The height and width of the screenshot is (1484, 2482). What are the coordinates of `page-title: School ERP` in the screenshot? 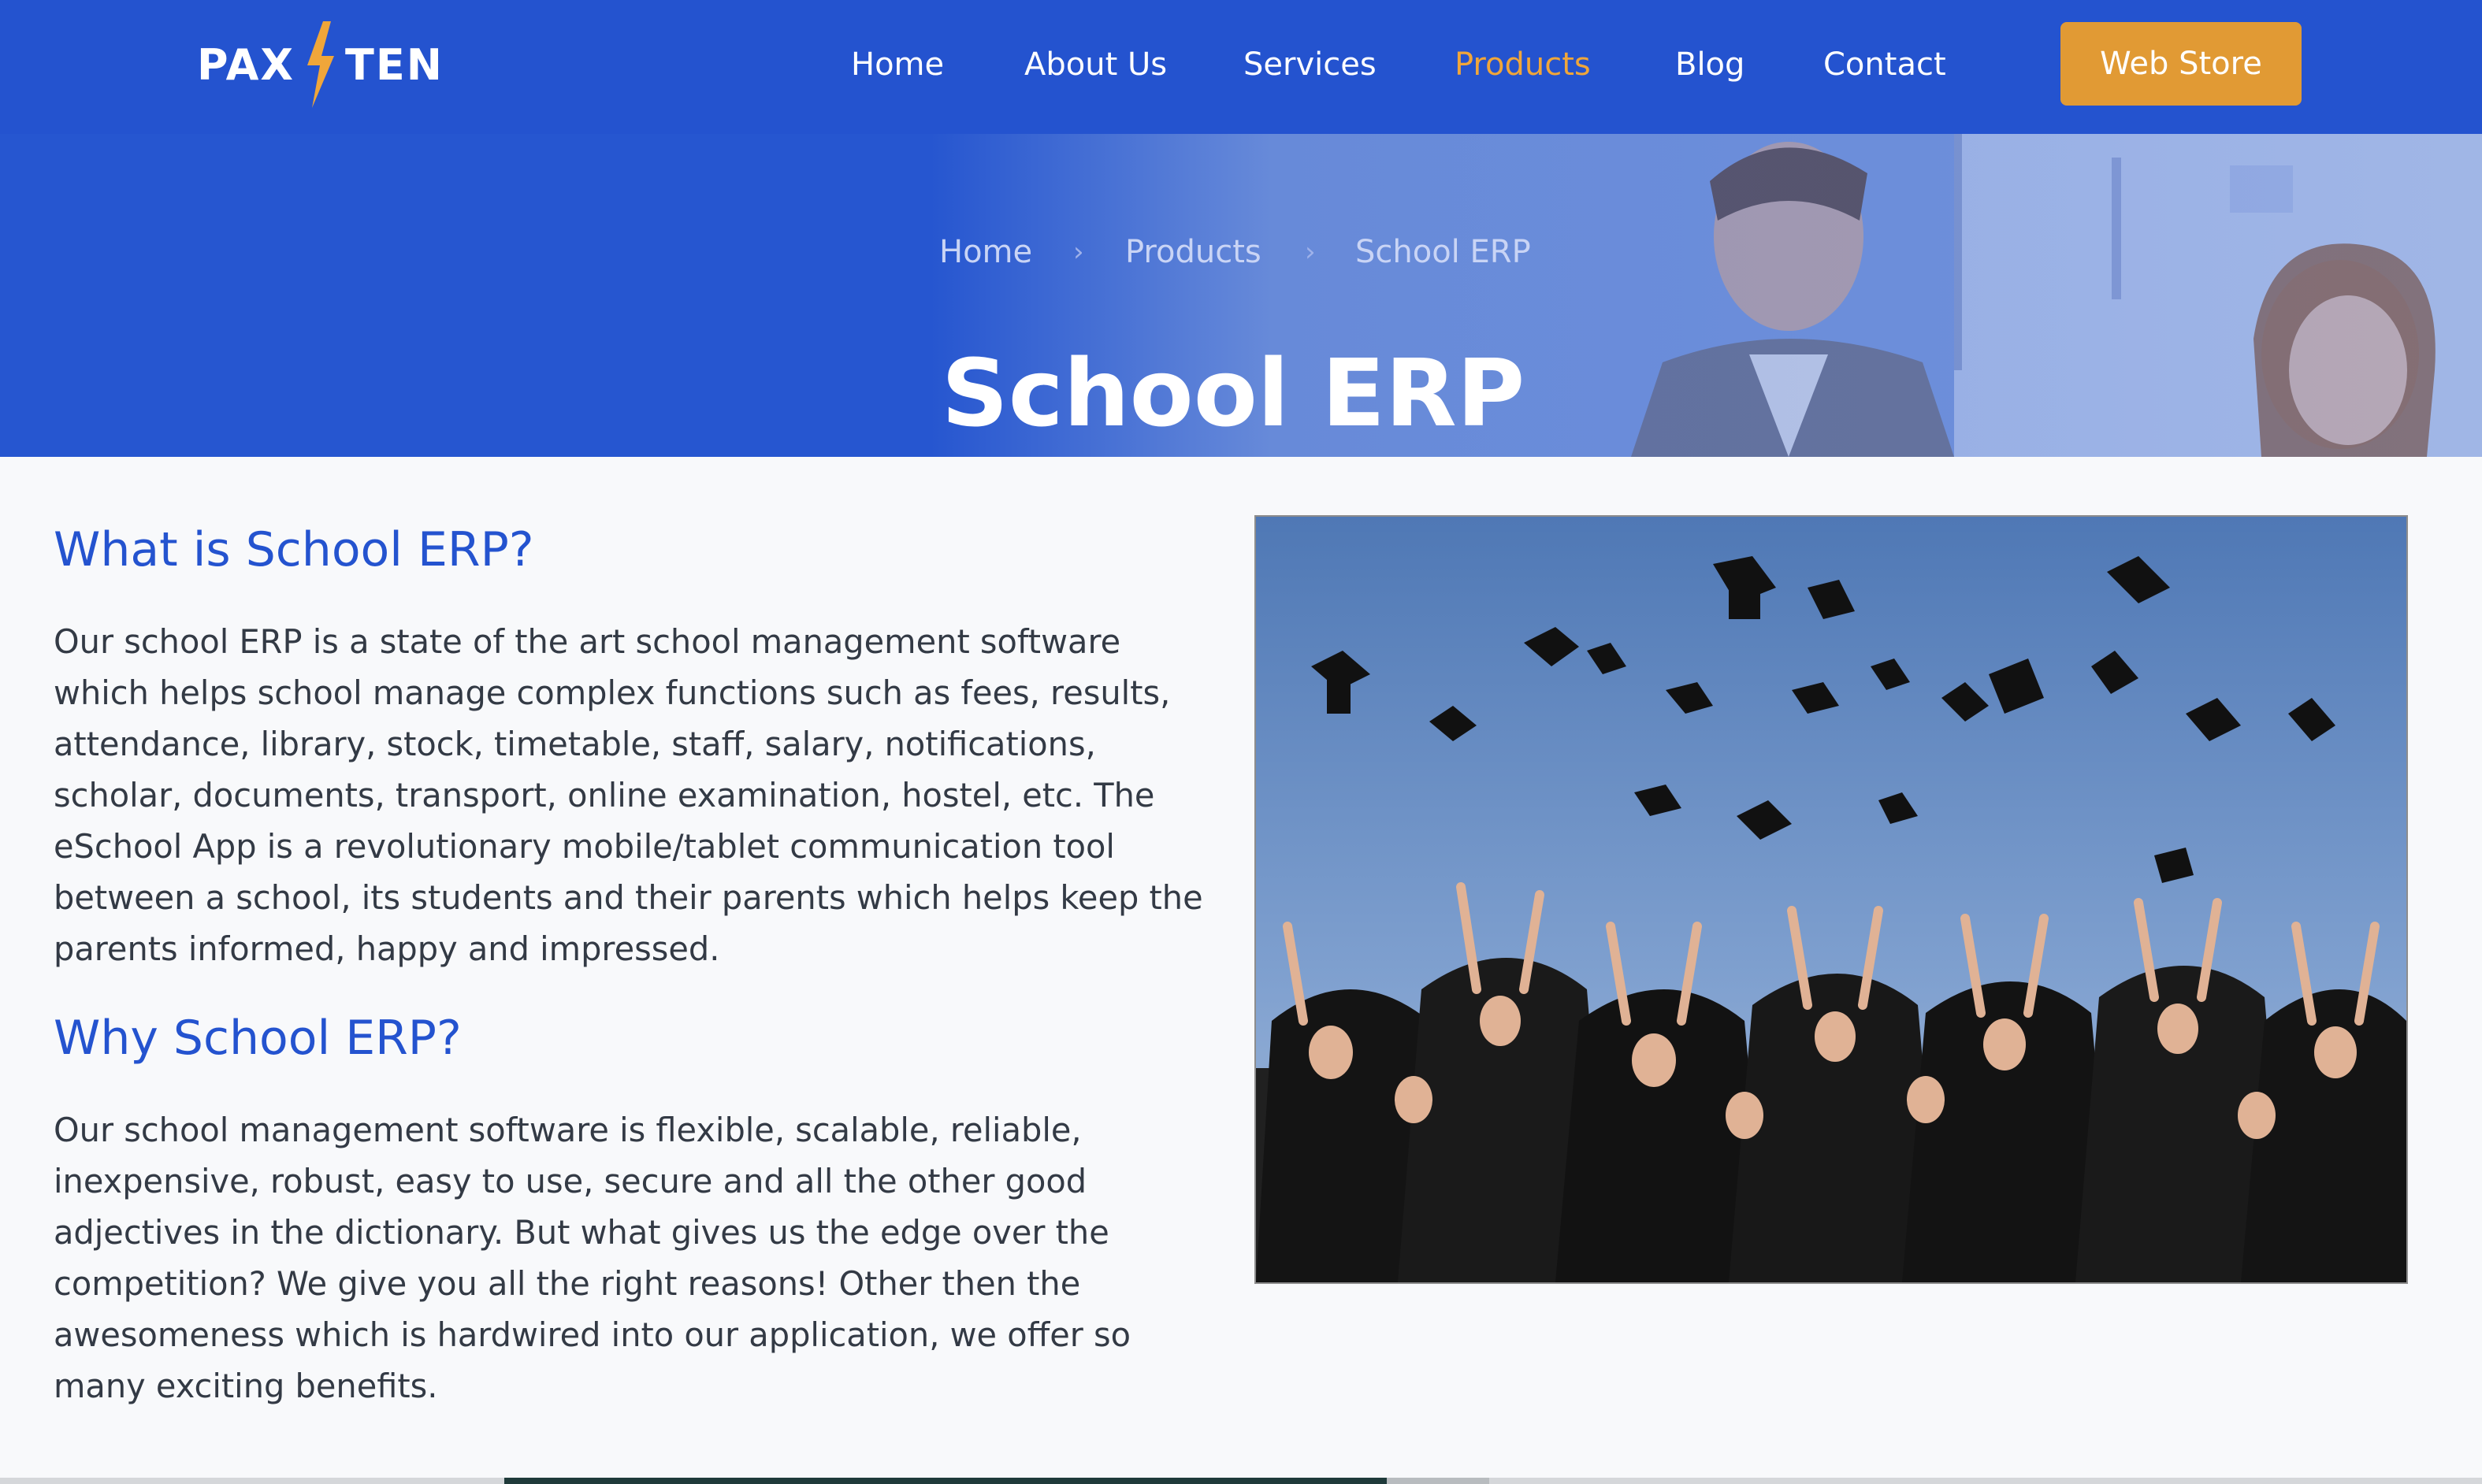 It's located at (1233, 393).